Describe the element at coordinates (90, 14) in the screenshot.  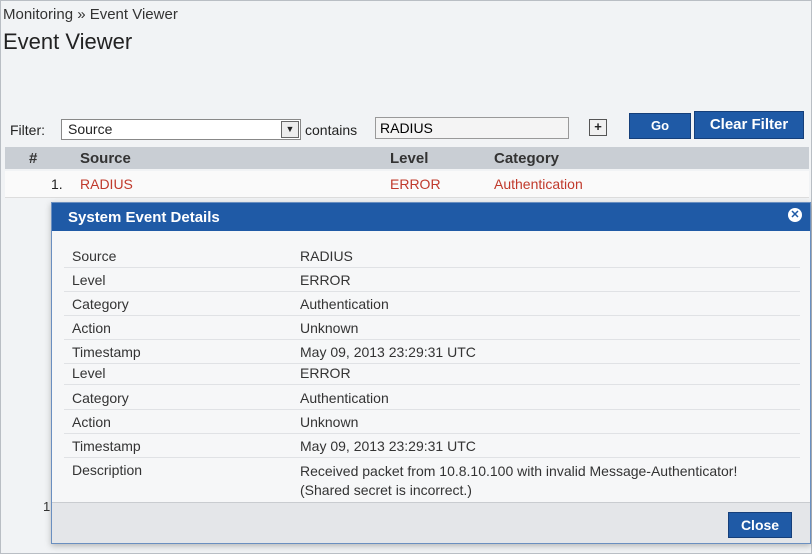
I see `breadcrumb: Monitoring » Event Viewer` at that location.